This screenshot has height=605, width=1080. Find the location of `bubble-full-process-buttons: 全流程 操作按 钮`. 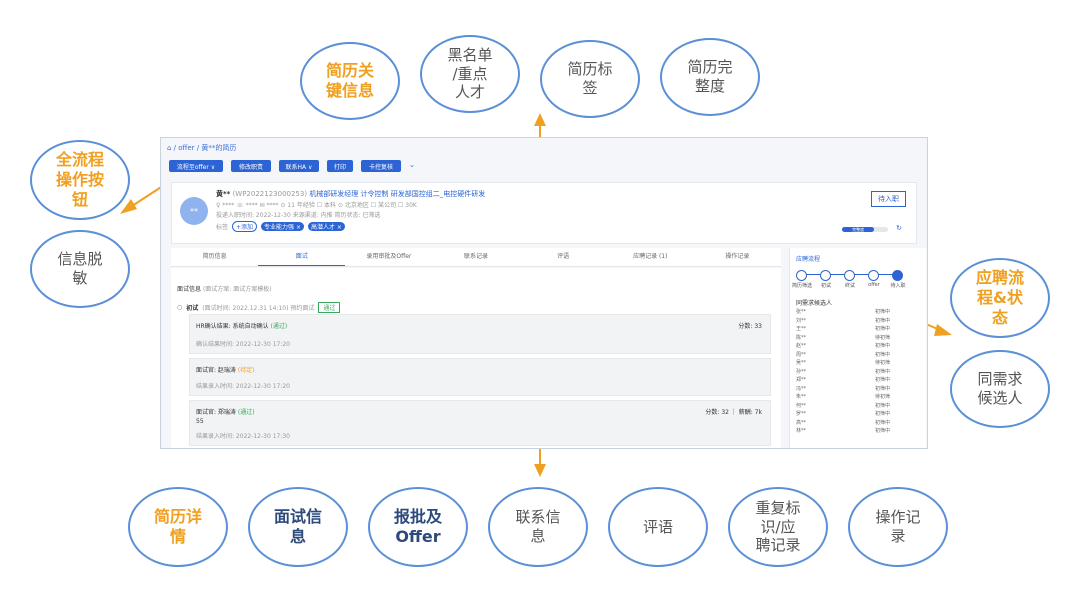

bubble-full-process-buttons: 全流程 操作按 钮 is located at coordinates (80, 180).